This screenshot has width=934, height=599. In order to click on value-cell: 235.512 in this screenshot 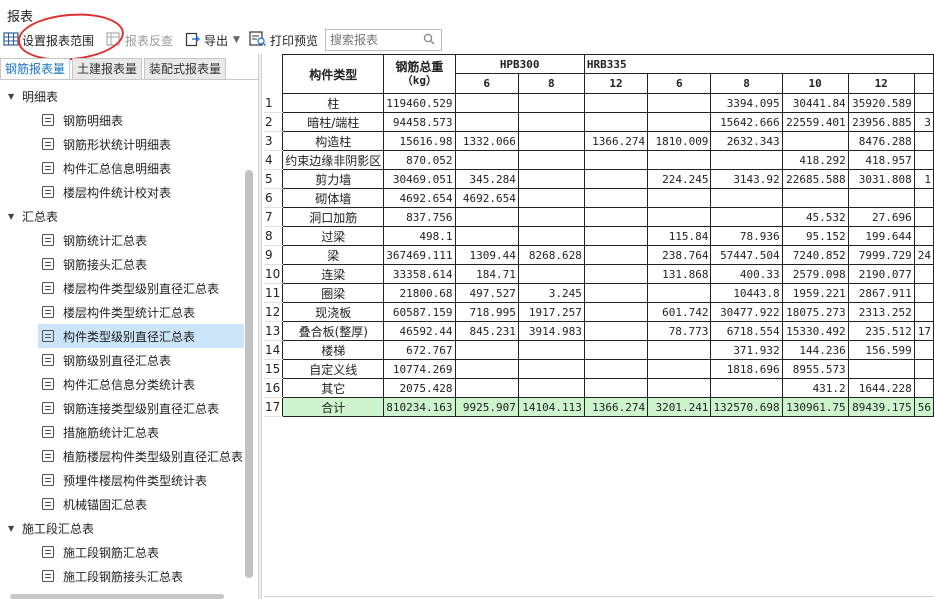, I will do `click(881, 331)`.